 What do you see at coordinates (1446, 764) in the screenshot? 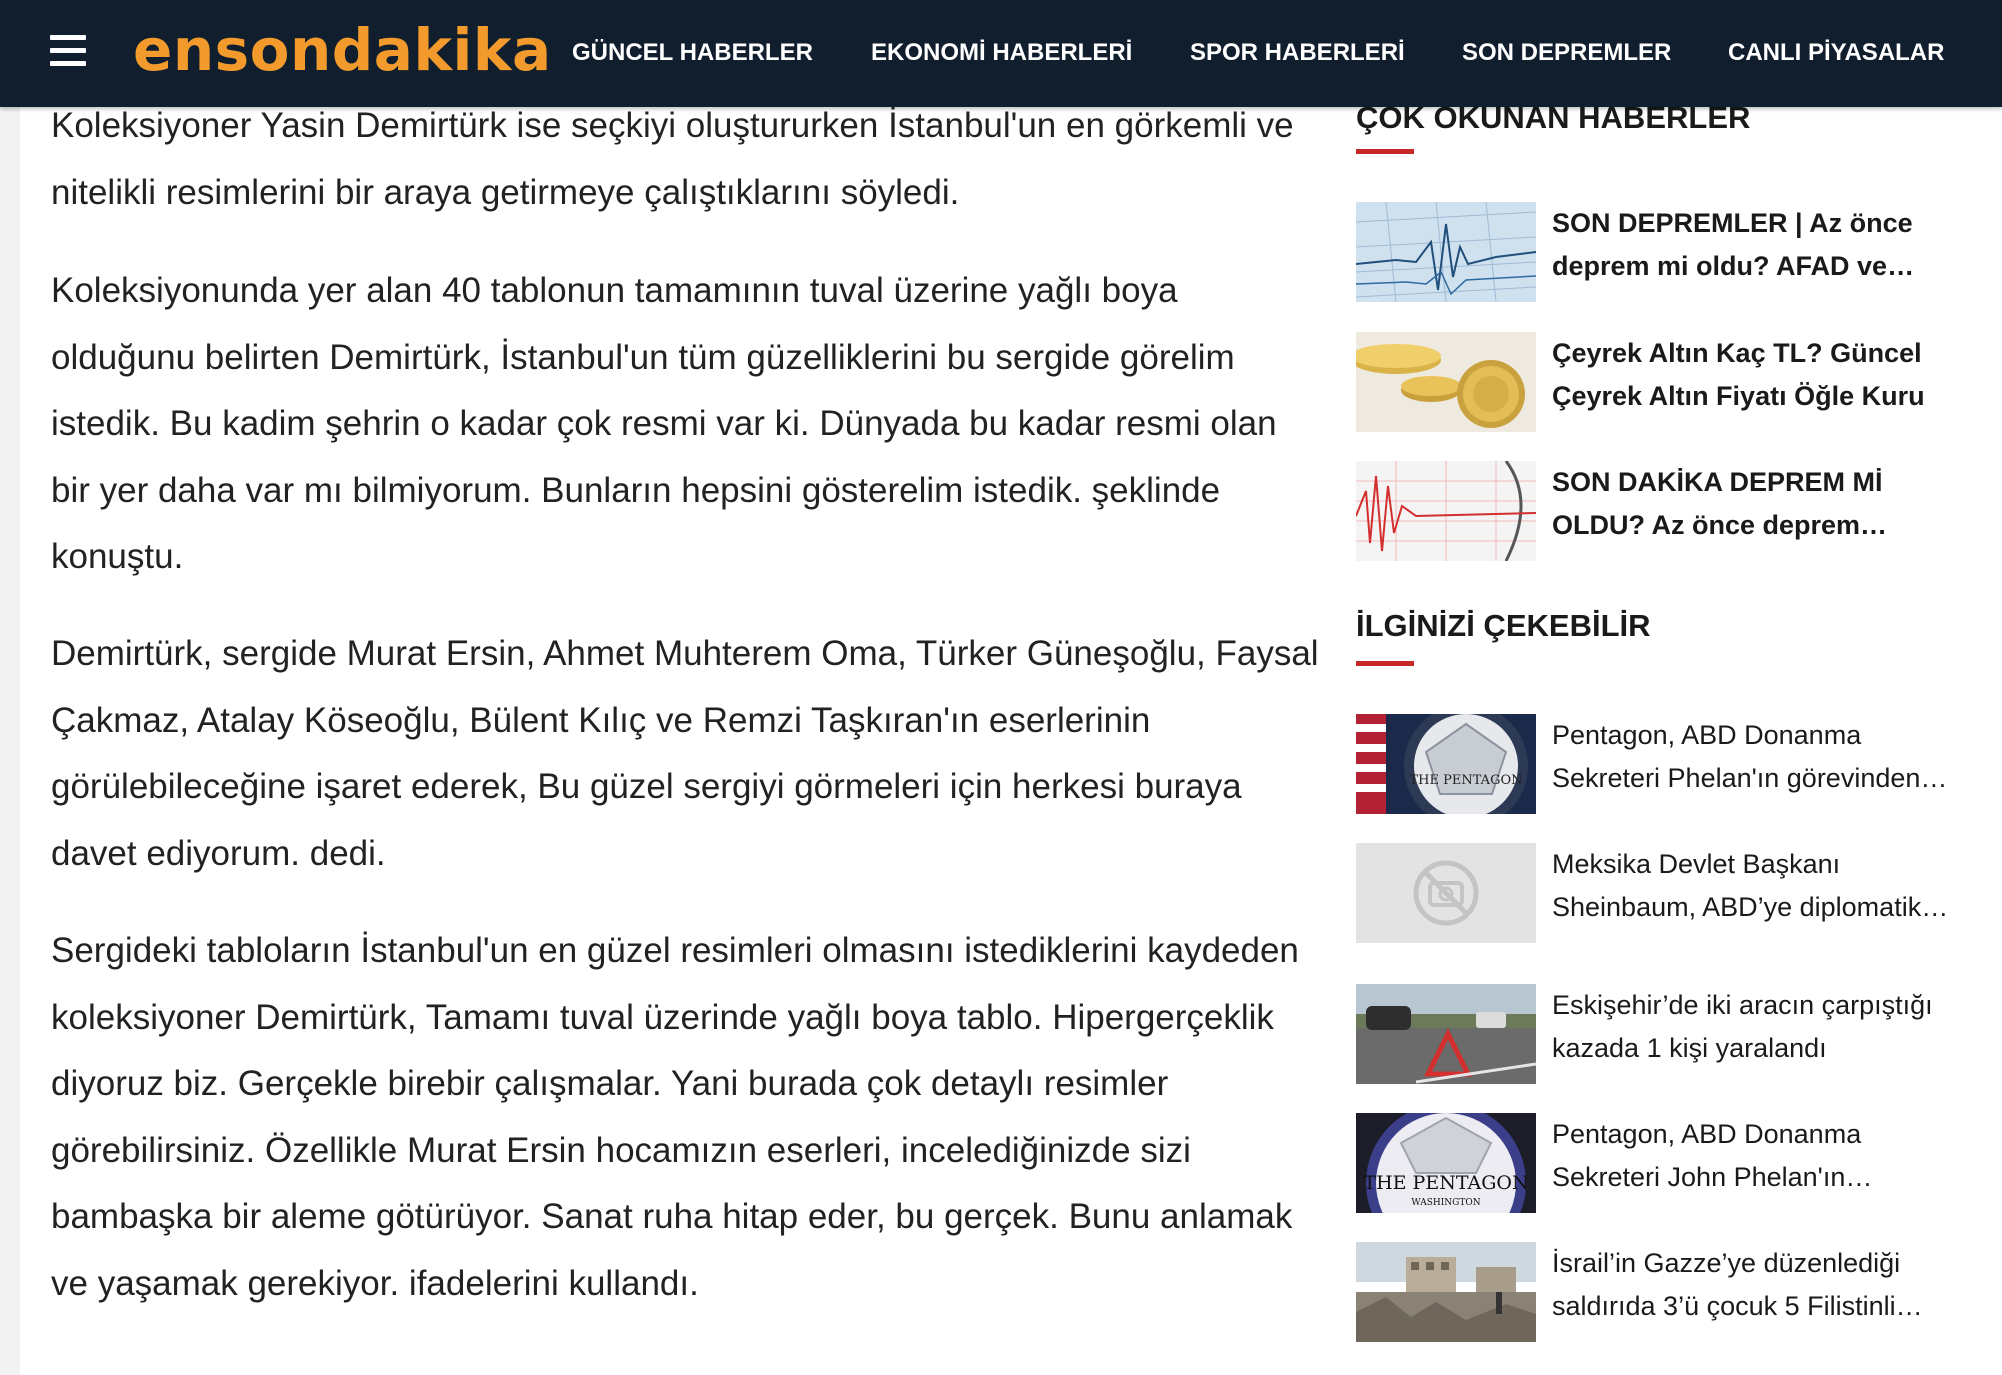
I see `pentagon-podium-thumbnail: THE PENTAGON` at bounding box center [1446, 764].